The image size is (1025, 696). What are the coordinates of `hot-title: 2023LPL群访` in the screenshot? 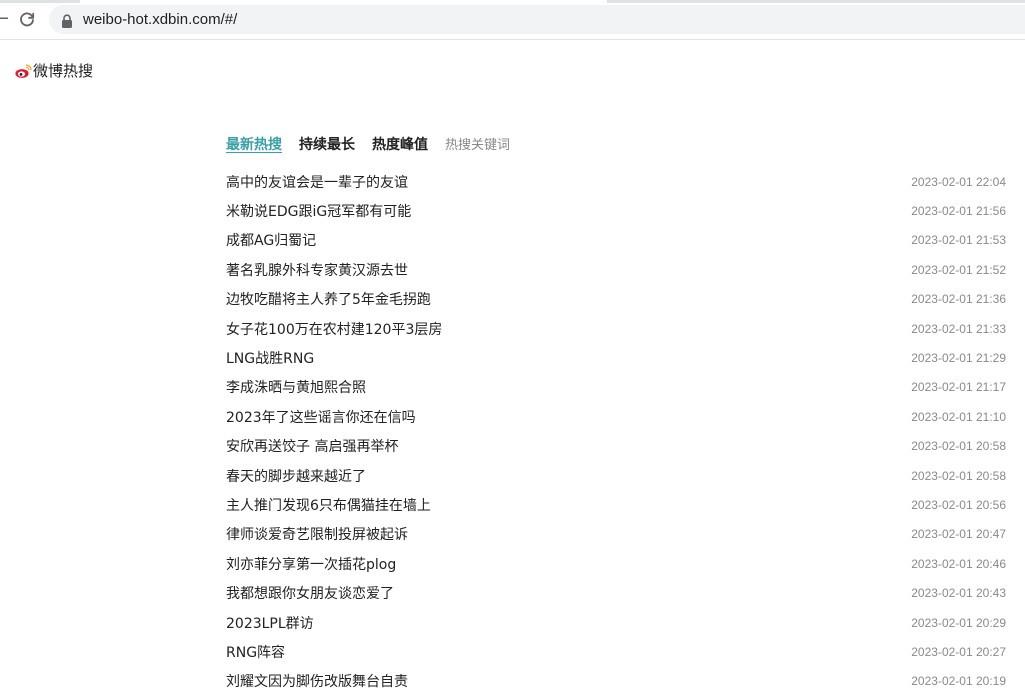 It's located at (270, 623).